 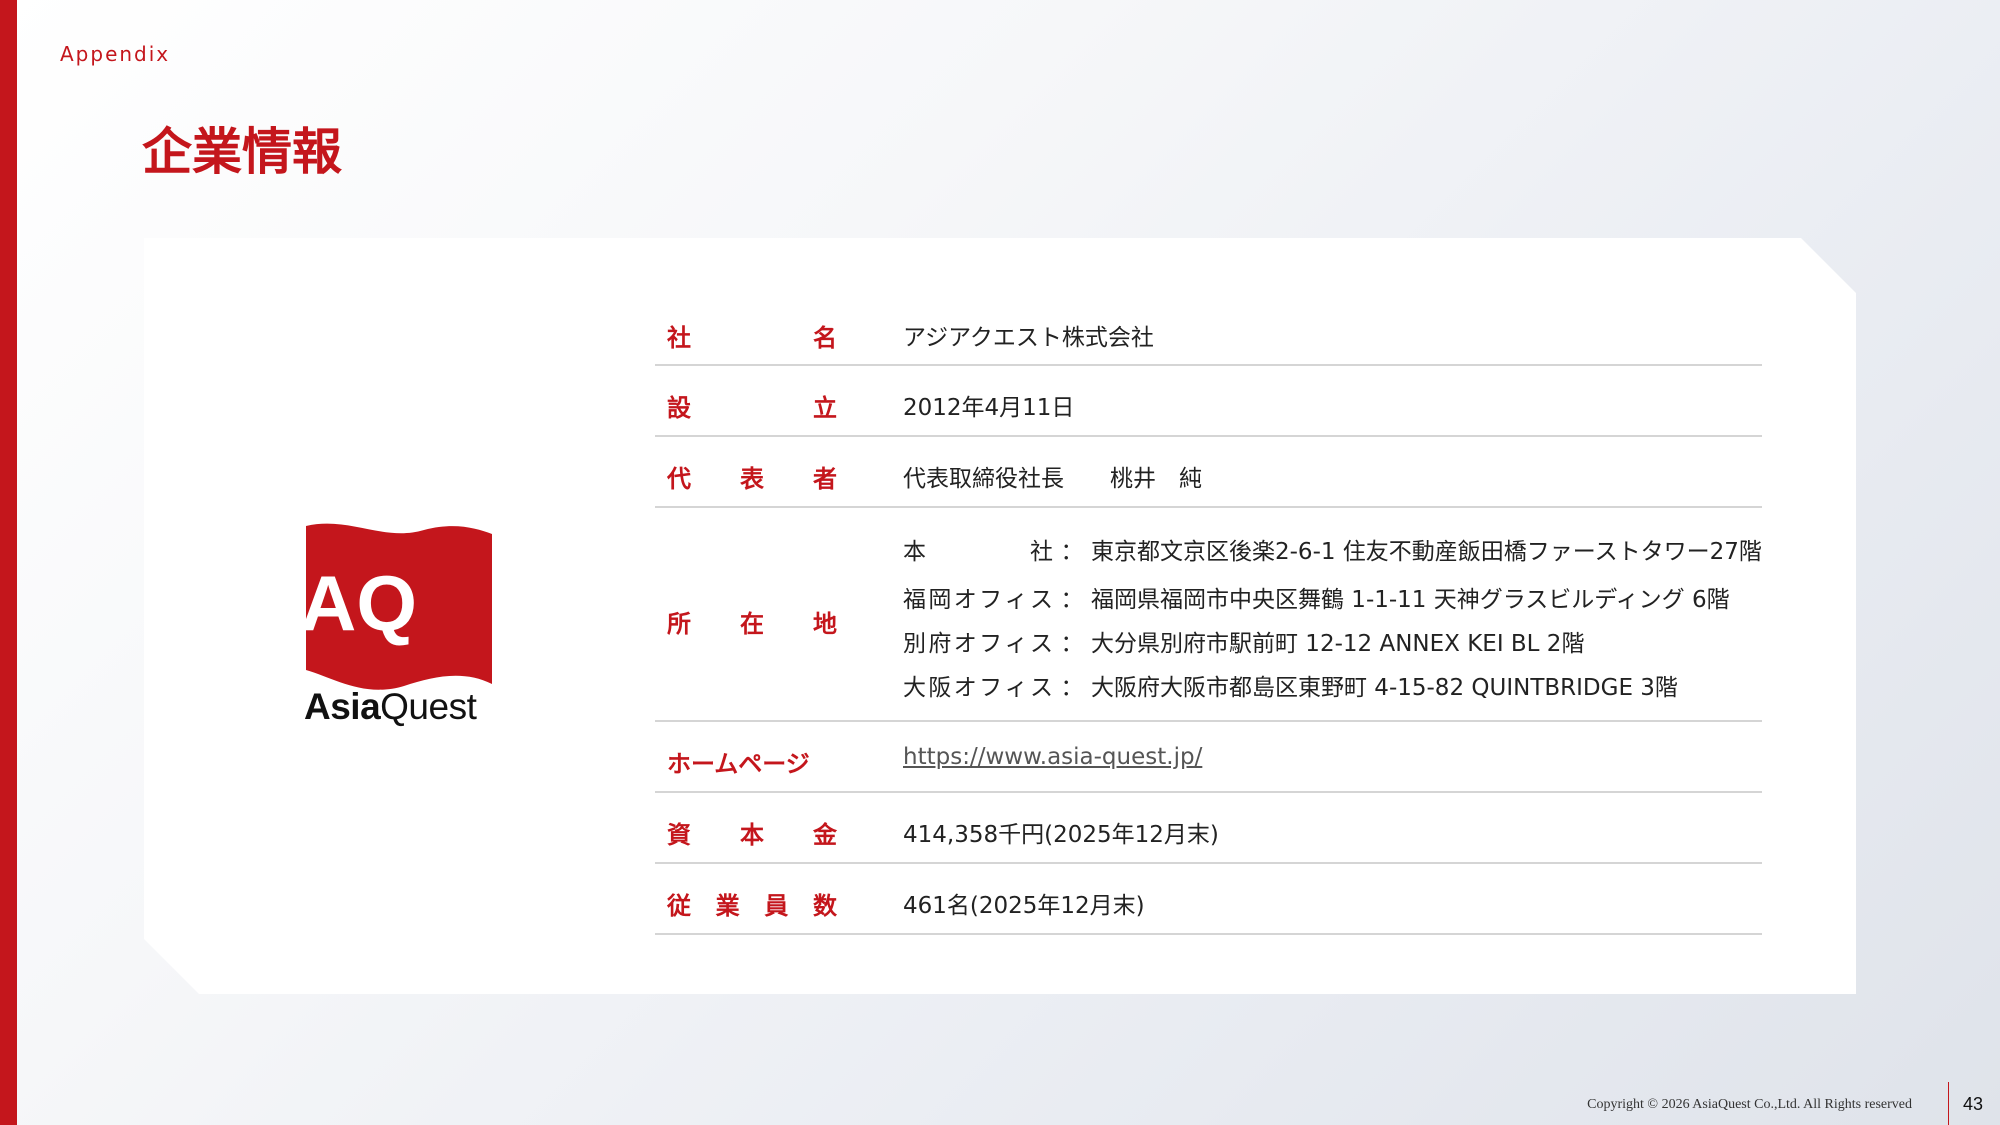 I want to click on company-name-value: アジアクエスト株式会社, so click(x=1028, y=338).